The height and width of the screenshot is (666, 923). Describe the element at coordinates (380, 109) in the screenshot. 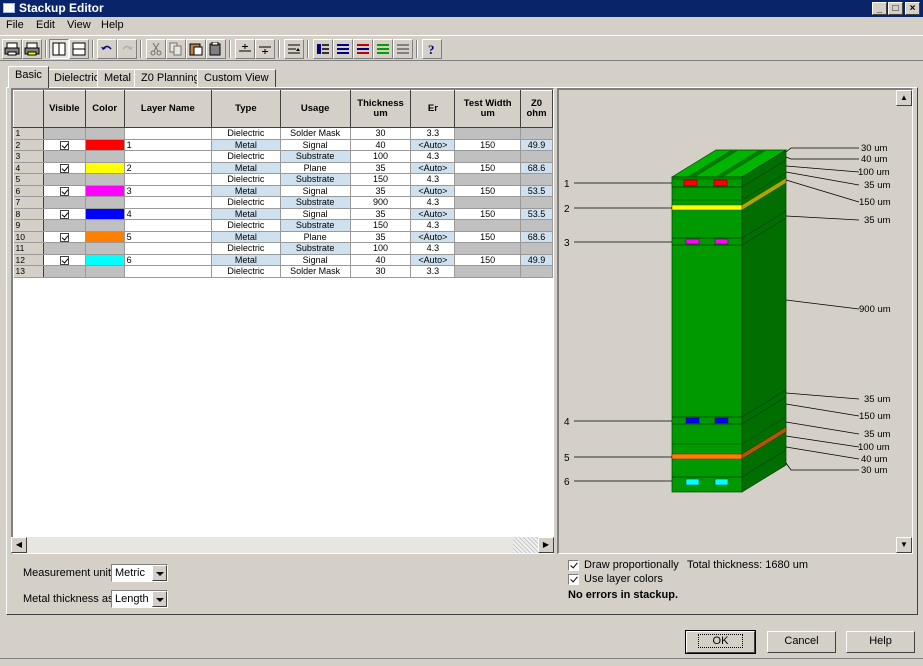

I see `column-header-thickness: Thickness um` at that location.